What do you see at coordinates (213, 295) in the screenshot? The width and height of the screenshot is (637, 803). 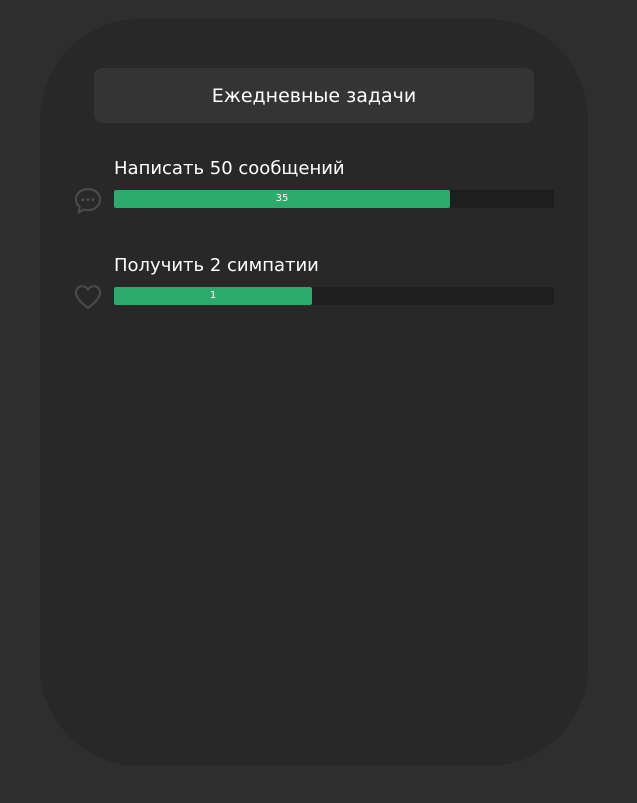 I see `progress-value: 1` at bounding box center [213, 295].